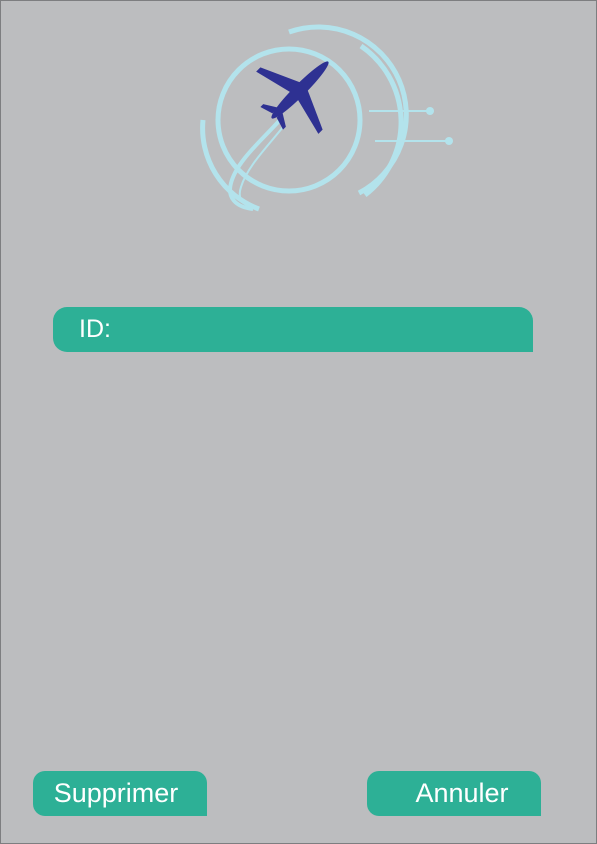 This screenshot has width=597, height=844. I want to click on id-field: ID:, so click(293, 329).